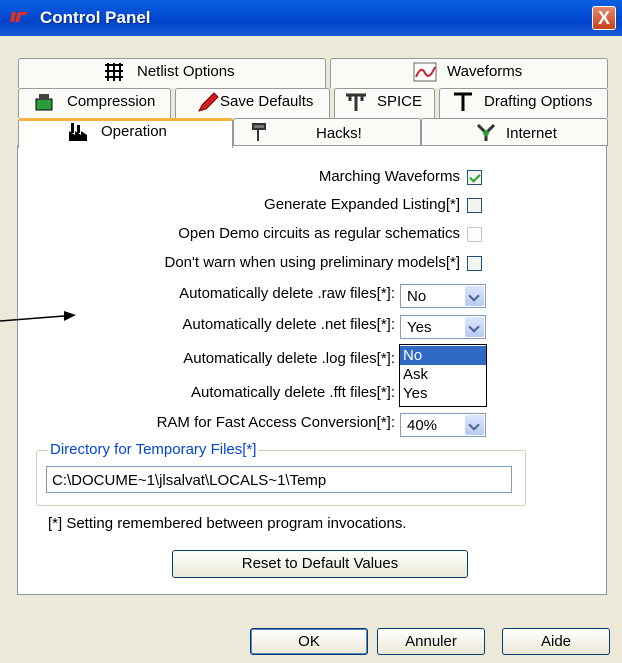 Image resolution: width=622 pixels, height=663 pixels. Describe the element at coordinates (486, 132) in the screenshot. I see `network-icon` at that location.